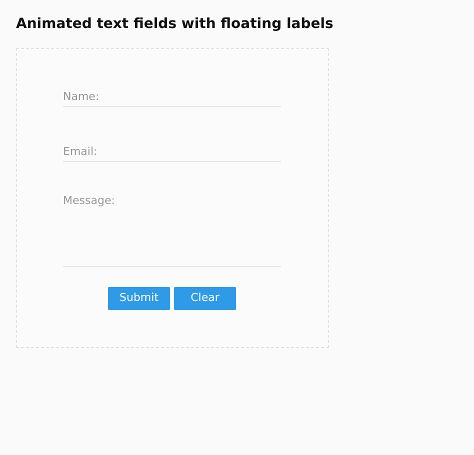  Describe the element at coordinates (139, 298) in the screenshot. I see `form-button: Submit` at that location.